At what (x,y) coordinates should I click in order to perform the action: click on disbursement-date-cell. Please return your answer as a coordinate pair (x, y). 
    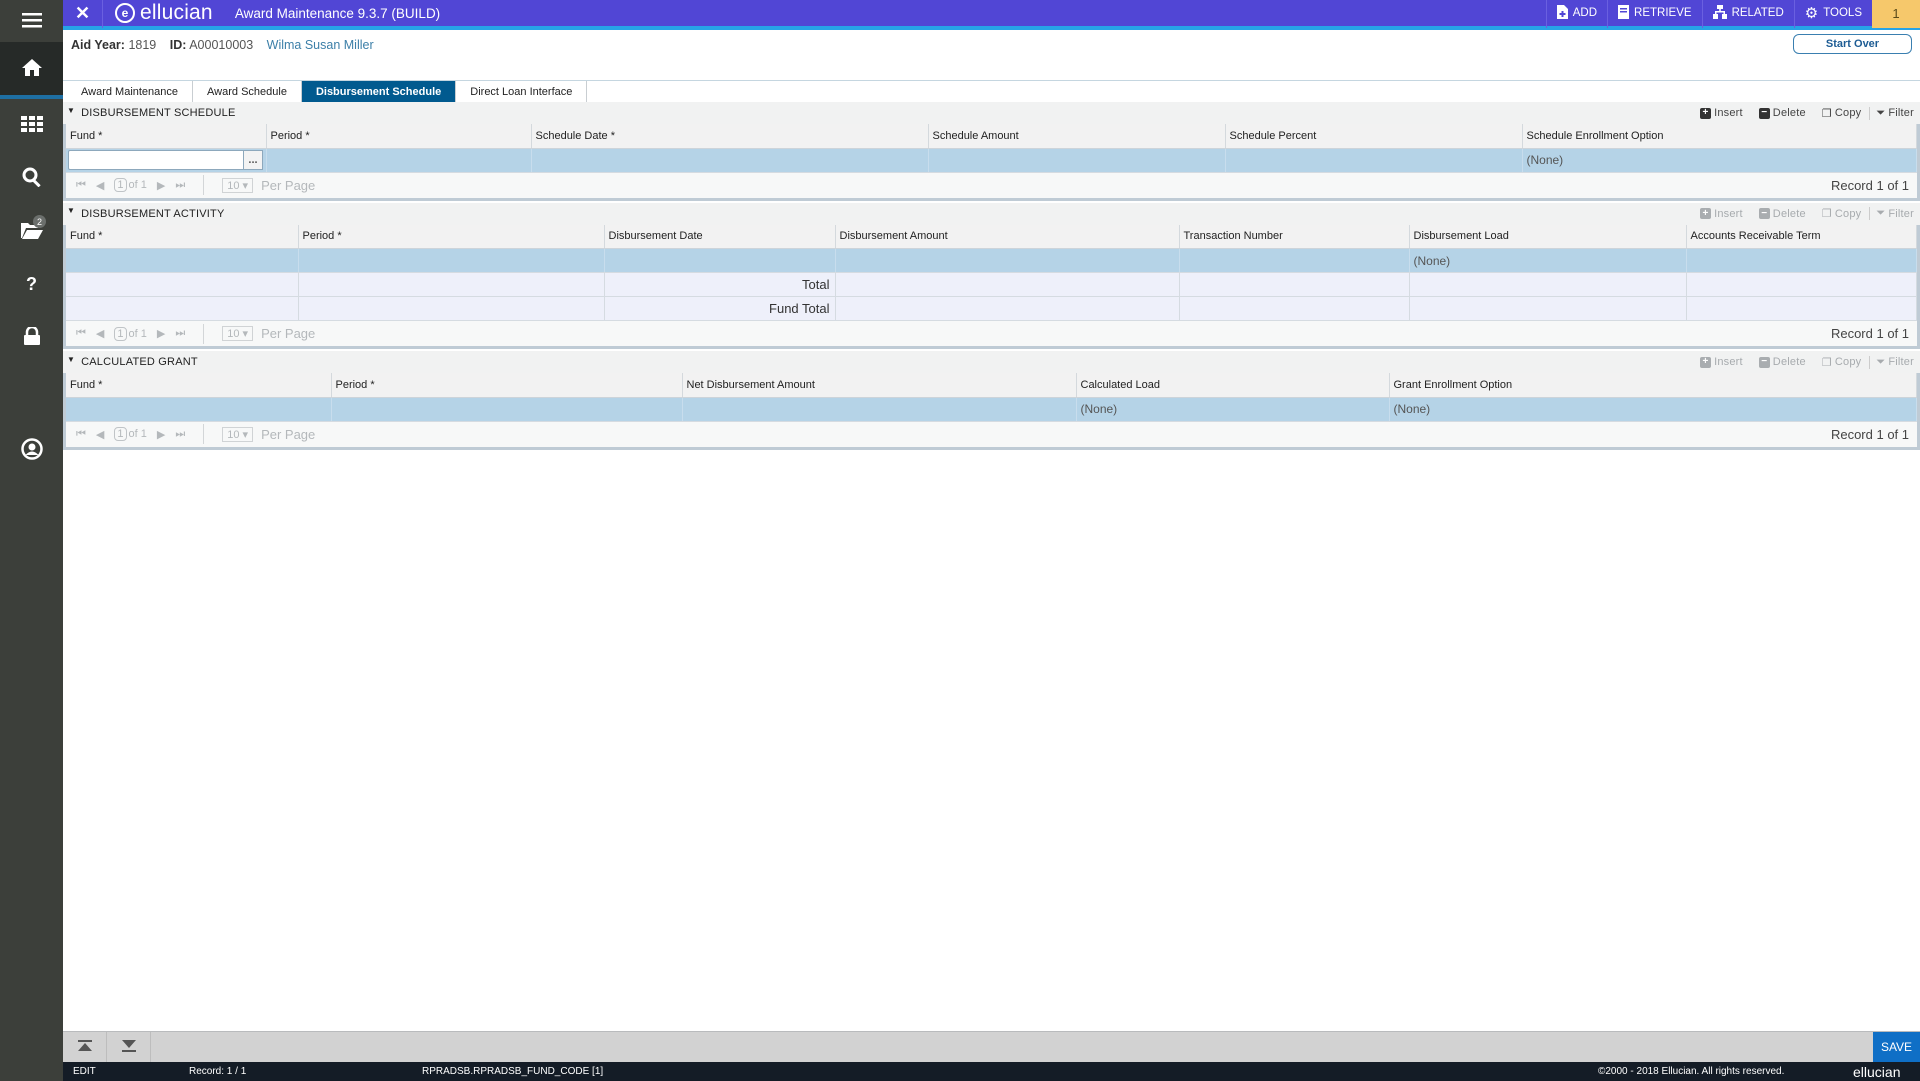
    Looking at the image, I should click on (720, 260).